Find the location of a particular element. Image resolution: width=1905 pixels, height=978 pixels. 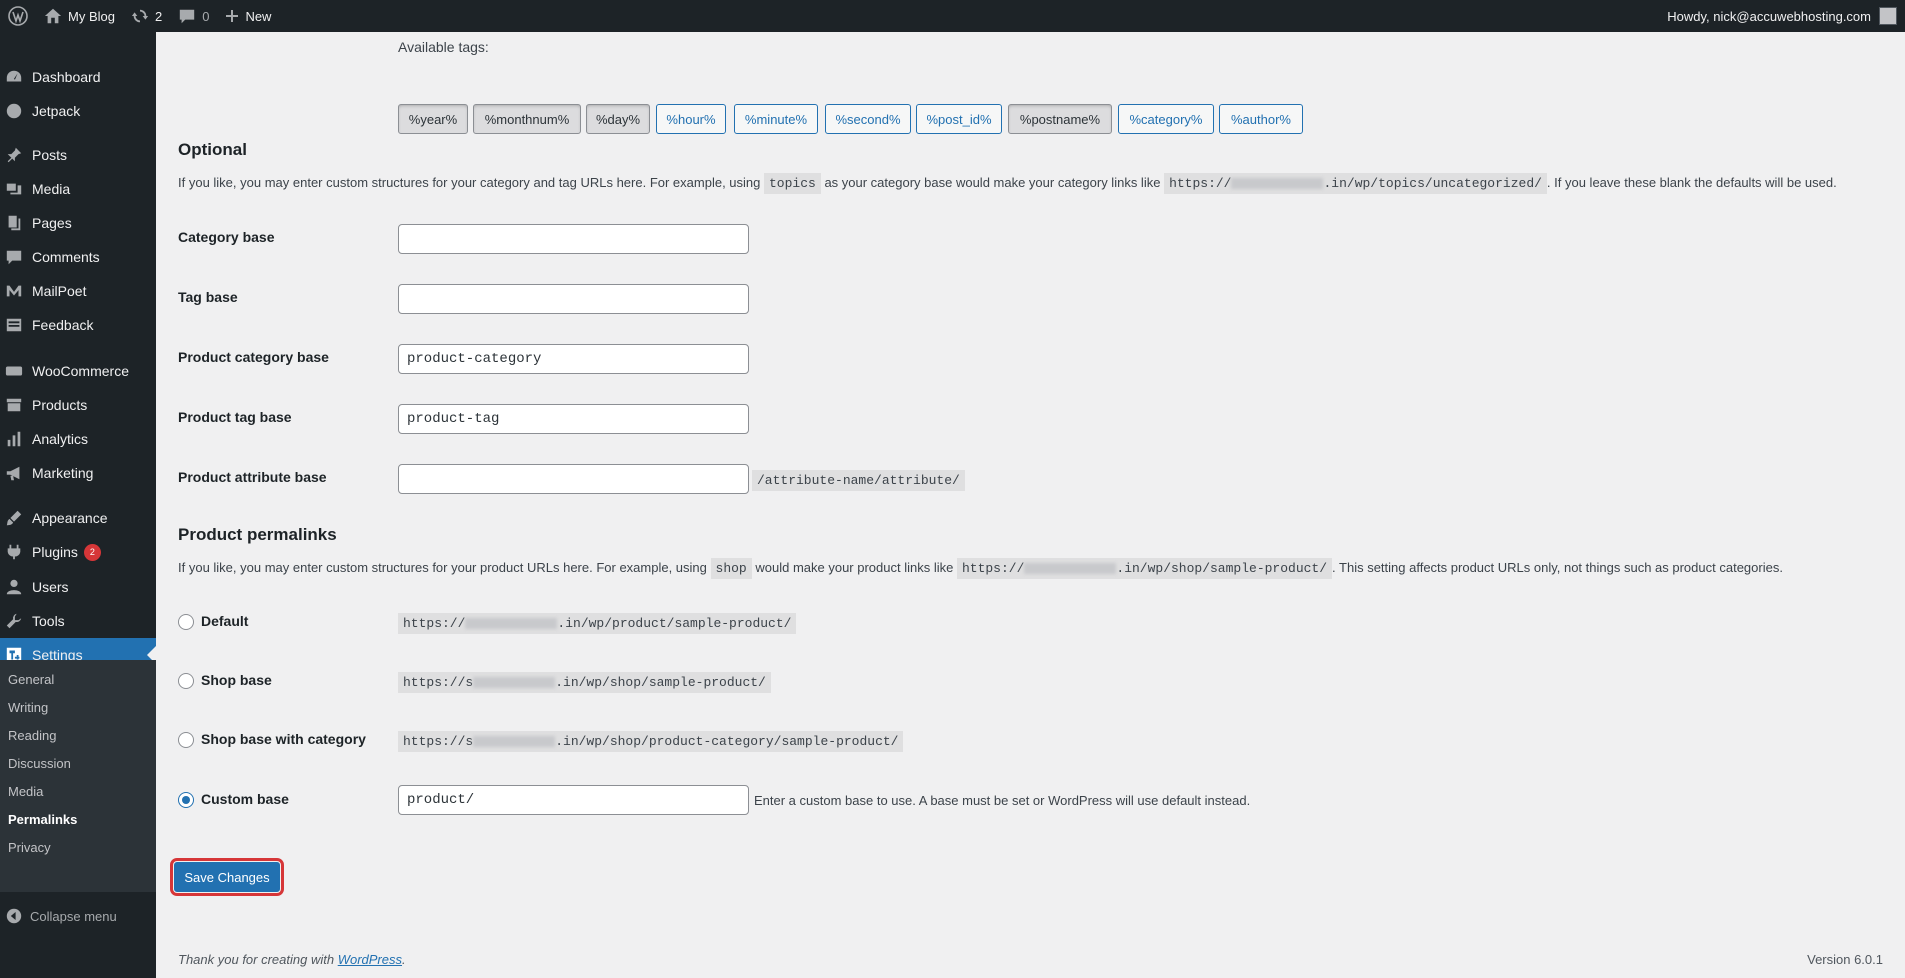

version-text: Version 6.0.1 is located at coordinates (1845, 959).